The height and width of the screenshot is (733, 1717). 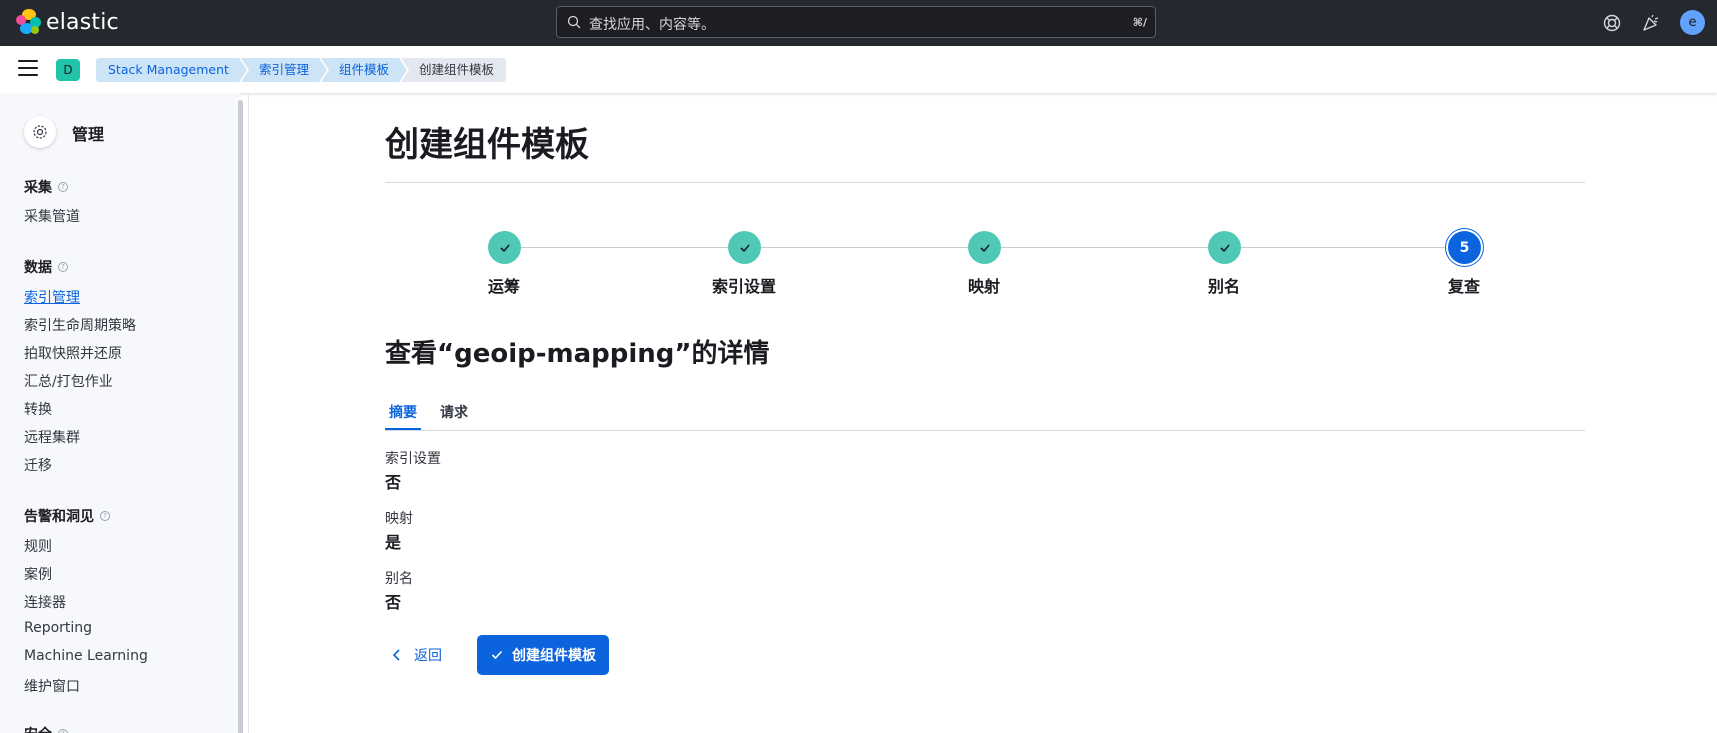 I want to click on top-header: elastic 查找应用、内容等。 ⌘/ e, so click(x=858, y=23).